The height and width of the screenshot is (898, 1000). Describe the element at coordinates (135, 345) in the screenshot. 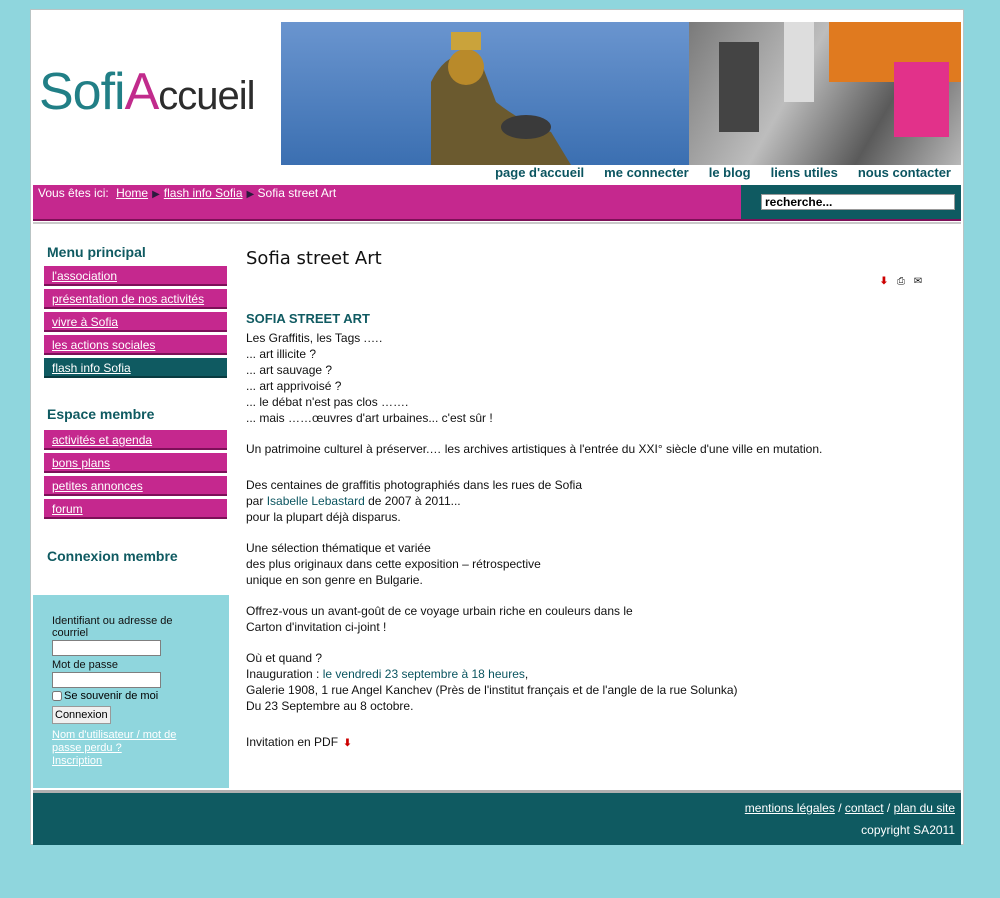

I see `menu-item-social-actions: les actions sociales` at that location.